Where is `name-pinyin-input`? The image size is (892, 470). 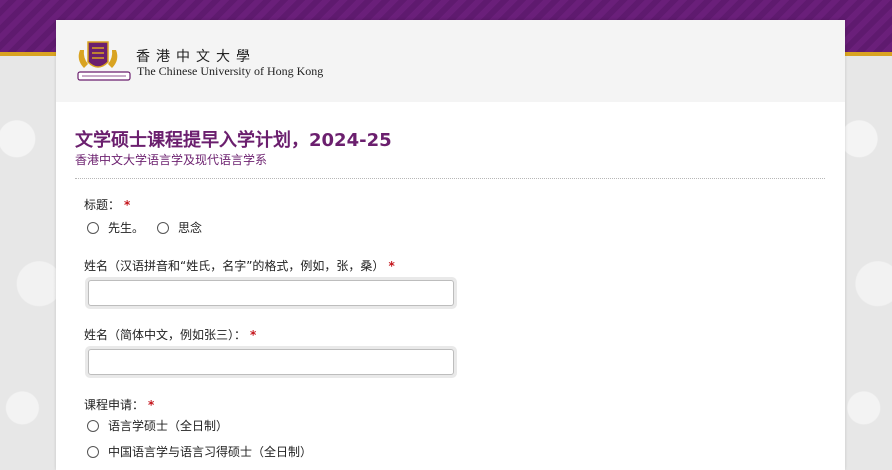
name-pinyin-input is located at coordinates (271, 293).